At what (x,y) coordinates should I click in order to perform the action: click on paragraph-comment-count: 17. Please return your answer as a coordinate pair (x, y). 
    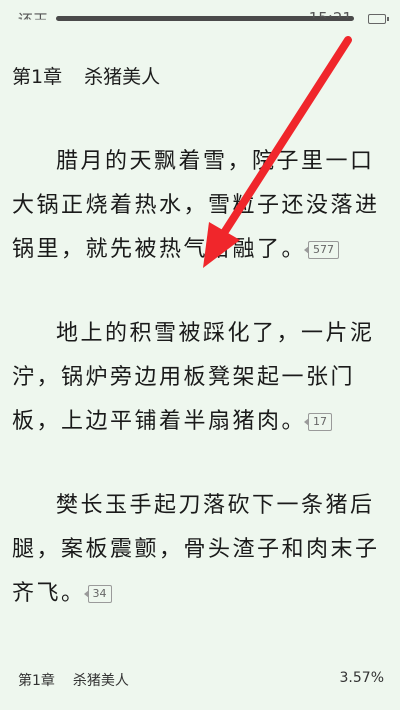
    Looking at the image, I should click on (318, 422).